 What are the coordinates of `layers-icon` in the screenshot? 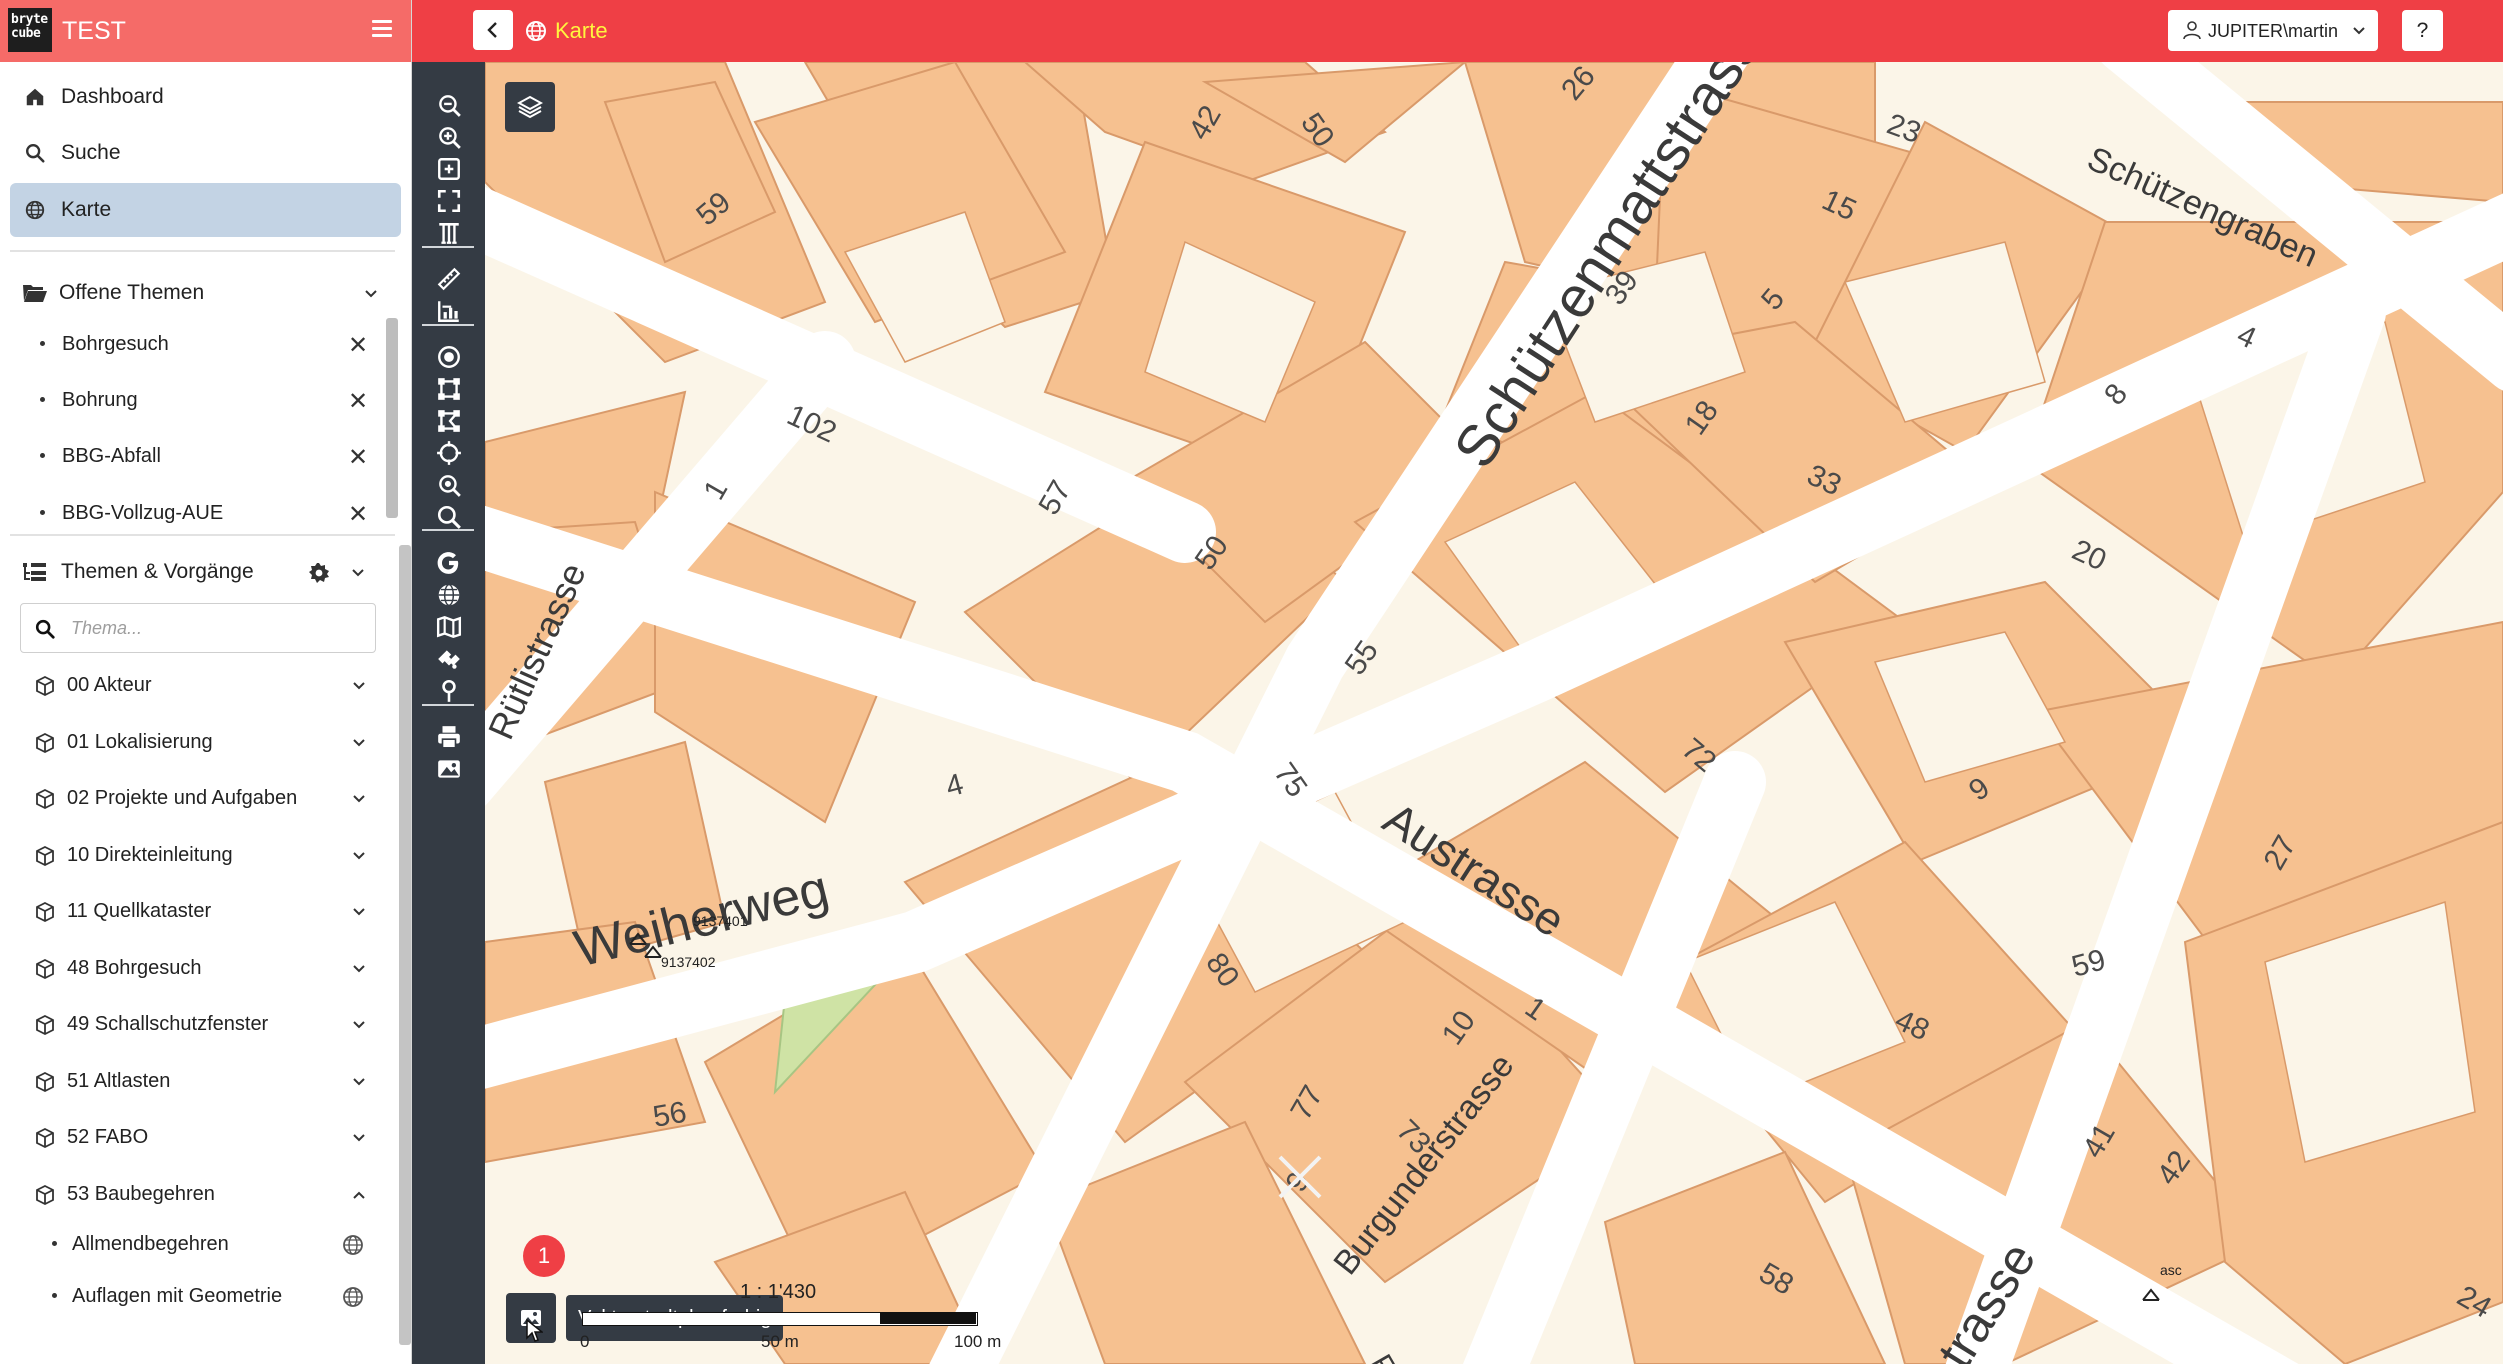 It's located at (530, 107).